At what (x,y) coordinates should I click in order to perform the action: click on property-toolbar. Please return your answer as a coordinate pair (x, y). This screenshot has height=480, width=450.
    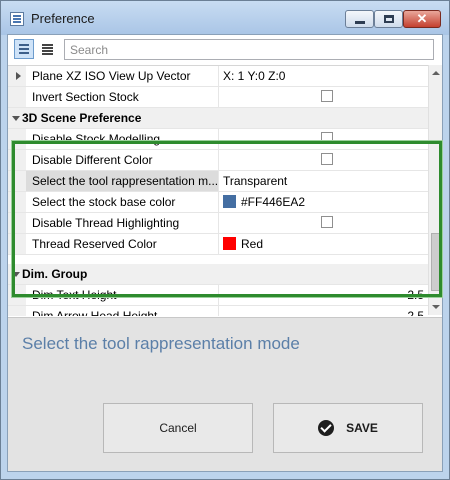
    Looking at the image, I should click on (225, 50).